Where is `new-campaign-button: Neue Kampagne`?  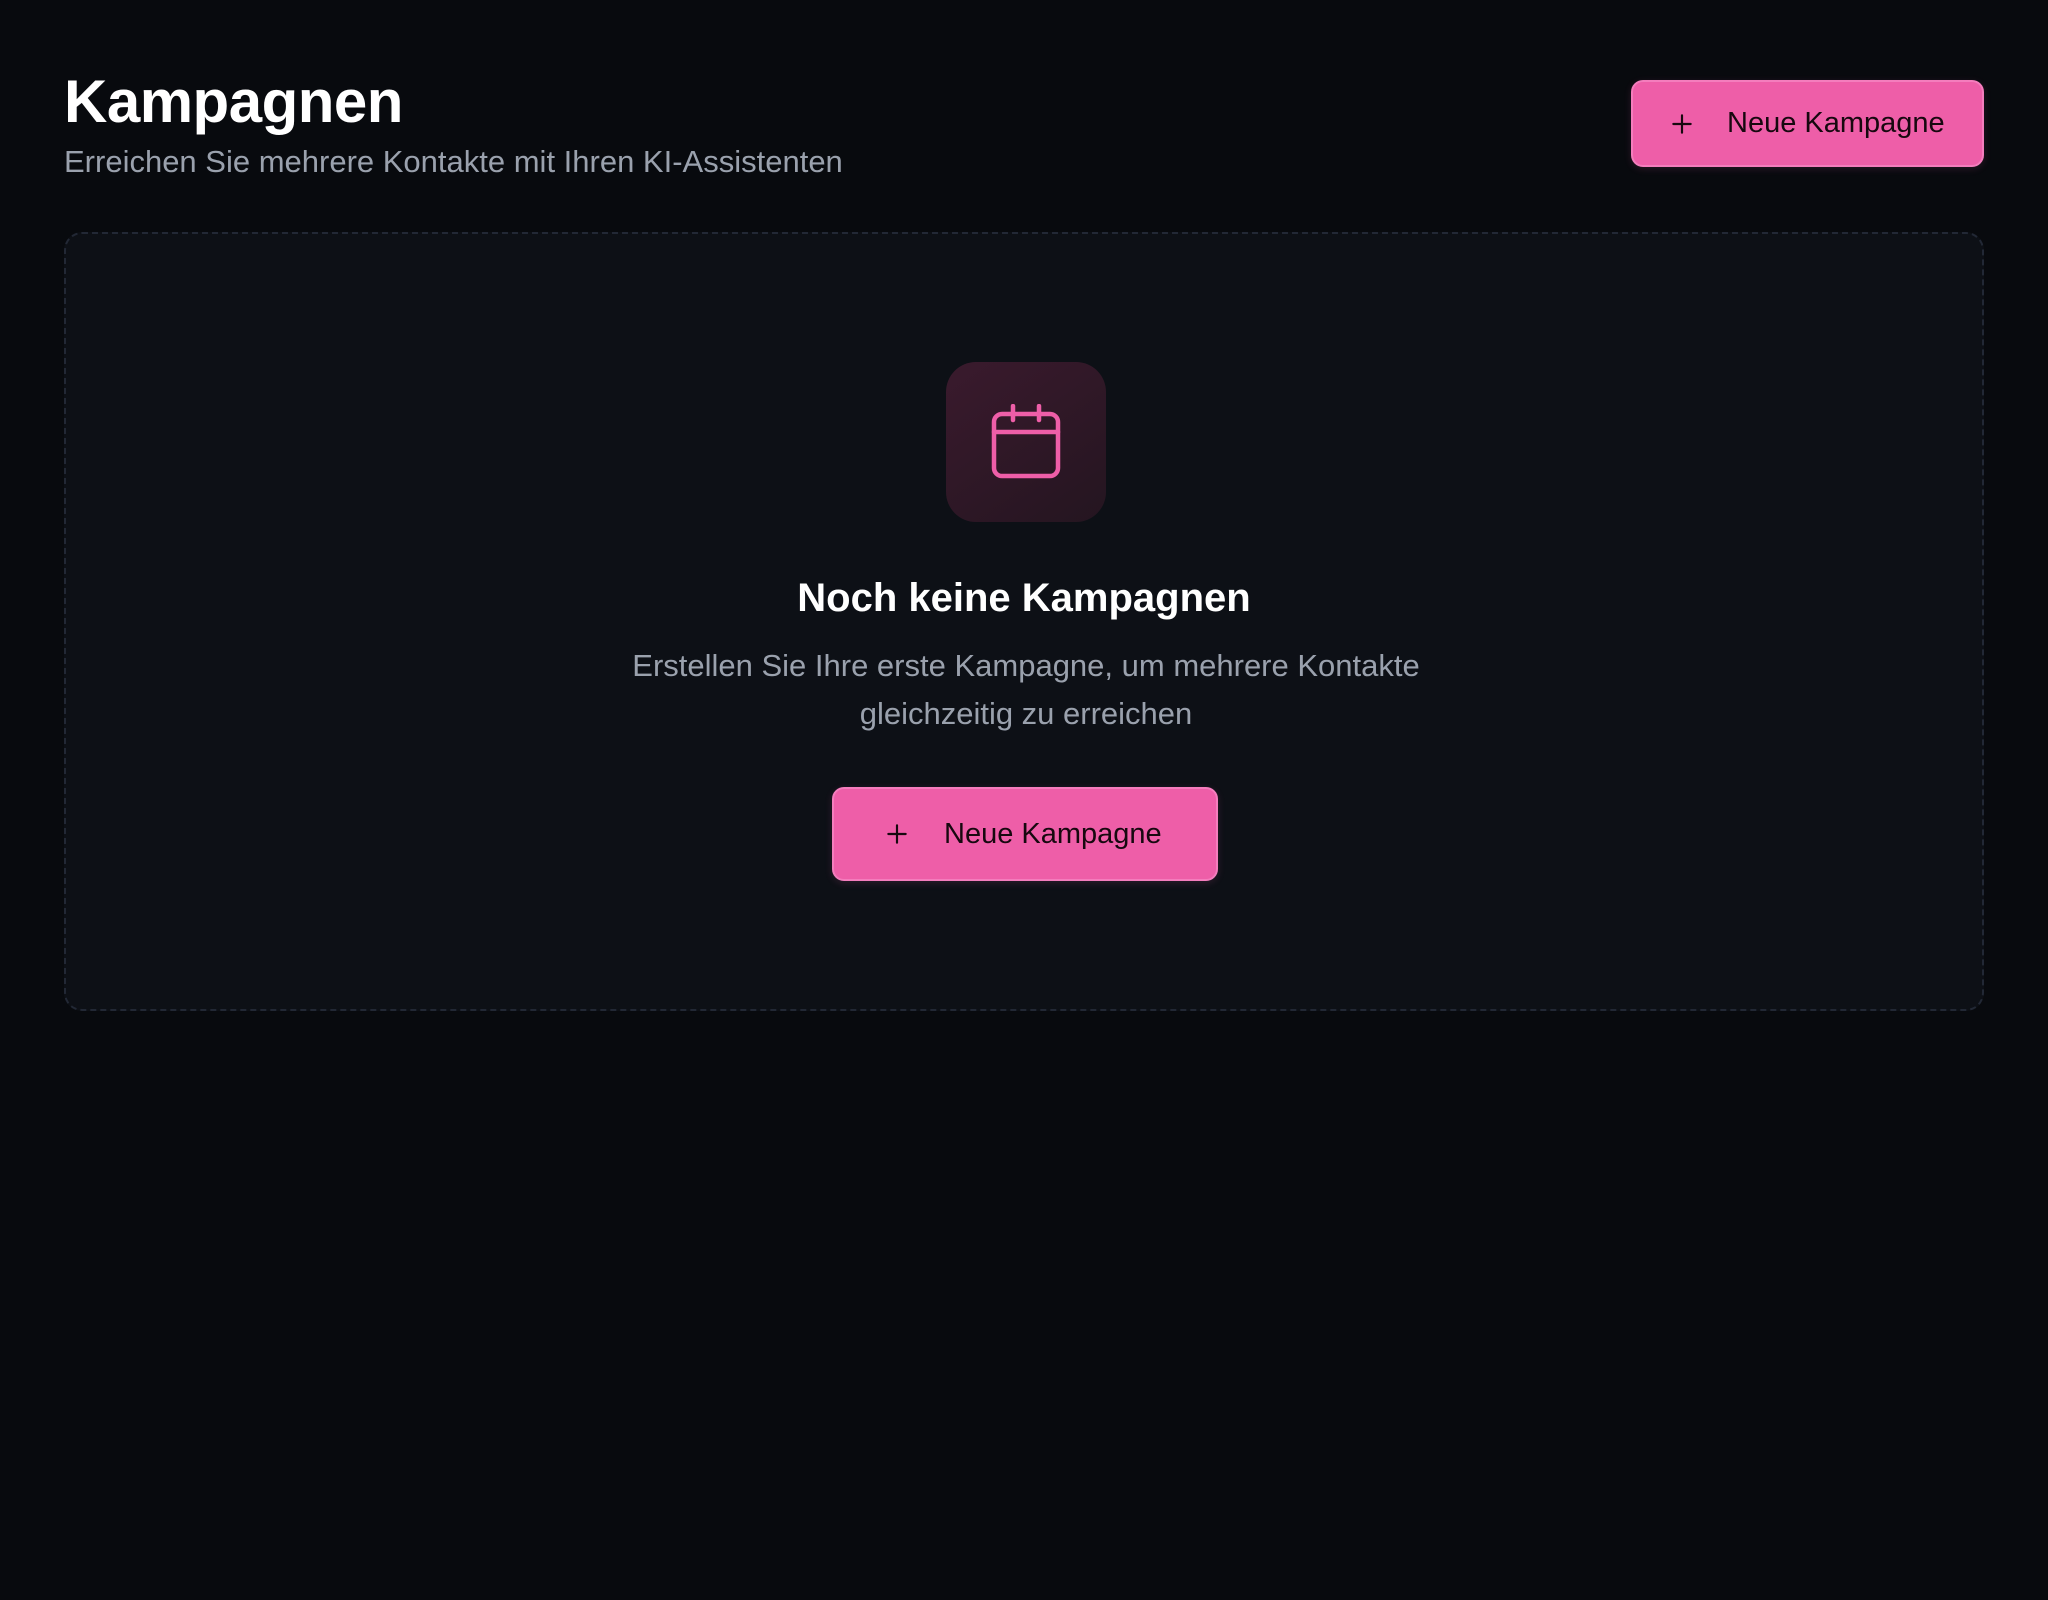 new-campaign-button: Neue Kampagne is located at coordinates (1807, 123).